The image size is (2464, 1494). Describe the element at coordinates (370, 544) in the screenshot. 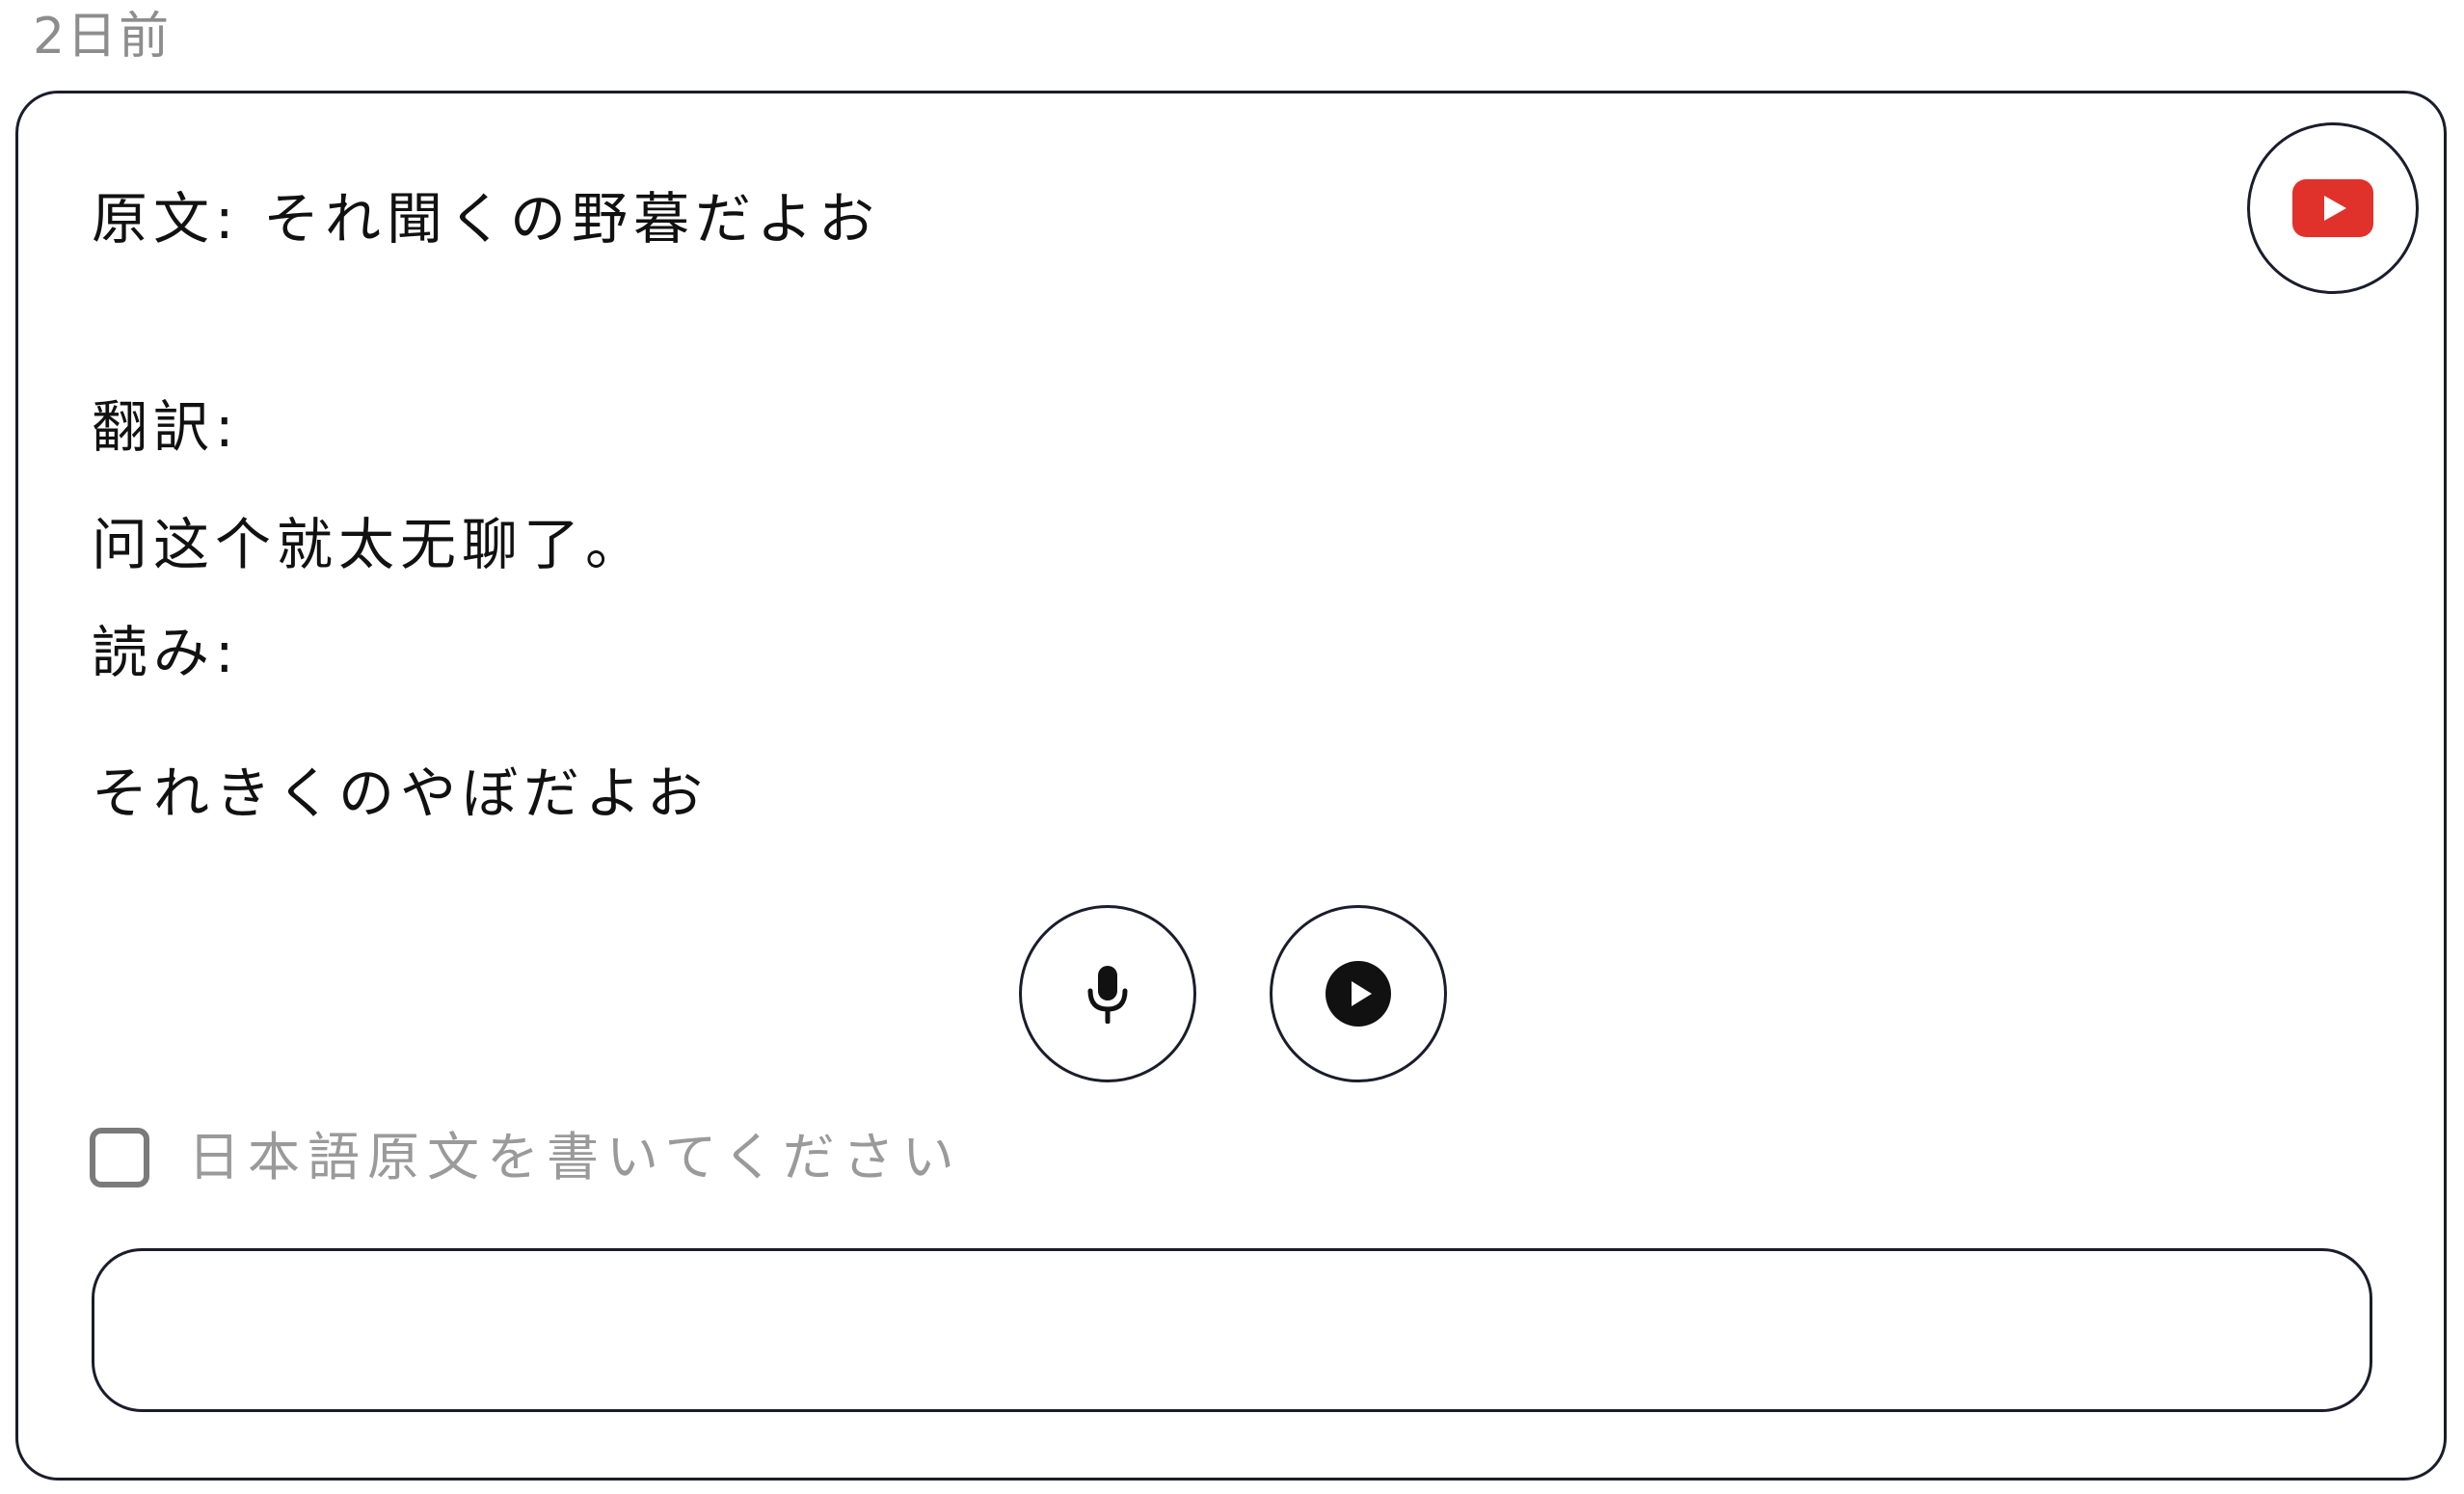

I see `translation-text: 问这个就太无聊了。` at that location.